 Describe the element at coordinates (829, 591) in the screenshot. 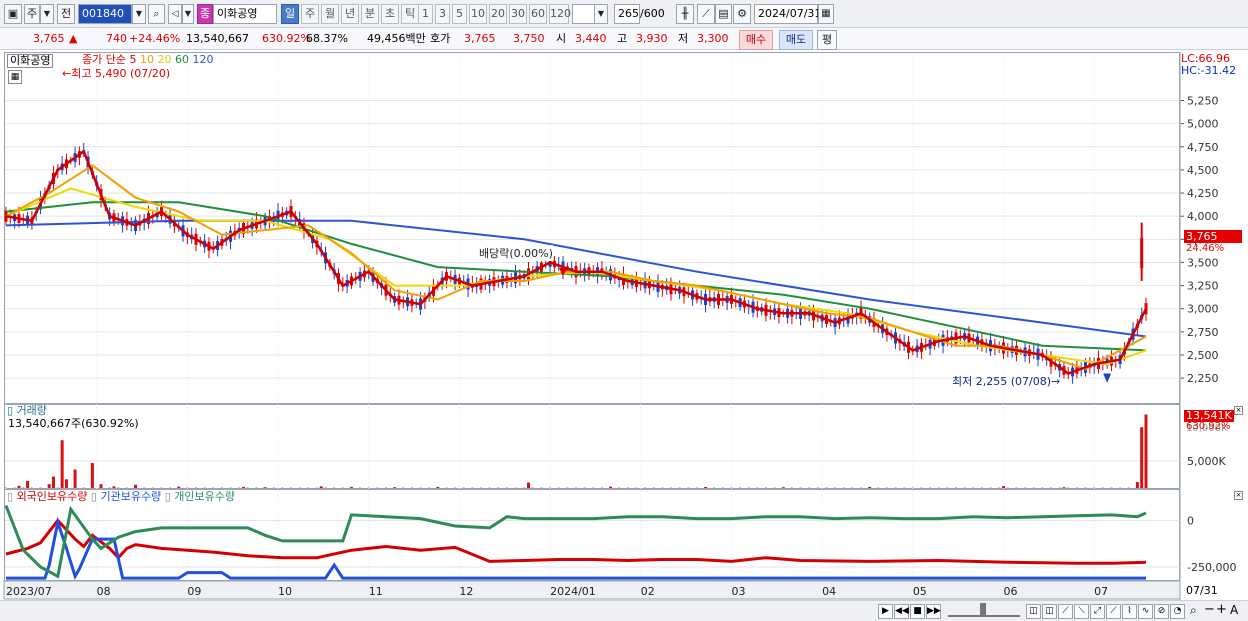

I see `x-tick-label: 04` at that location.